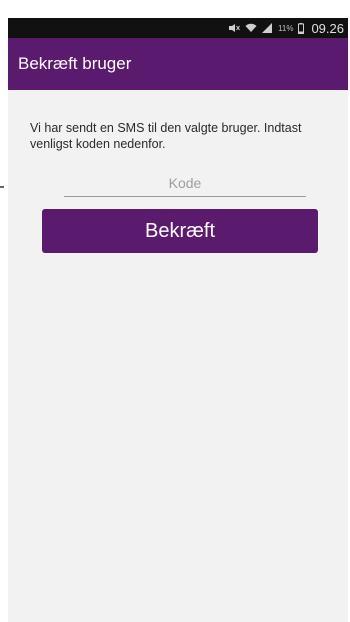 Image resolution: width=350 pixels, height=622 pixels. I want to click on app-bar: Bekræft bruger, so click(178, 64).